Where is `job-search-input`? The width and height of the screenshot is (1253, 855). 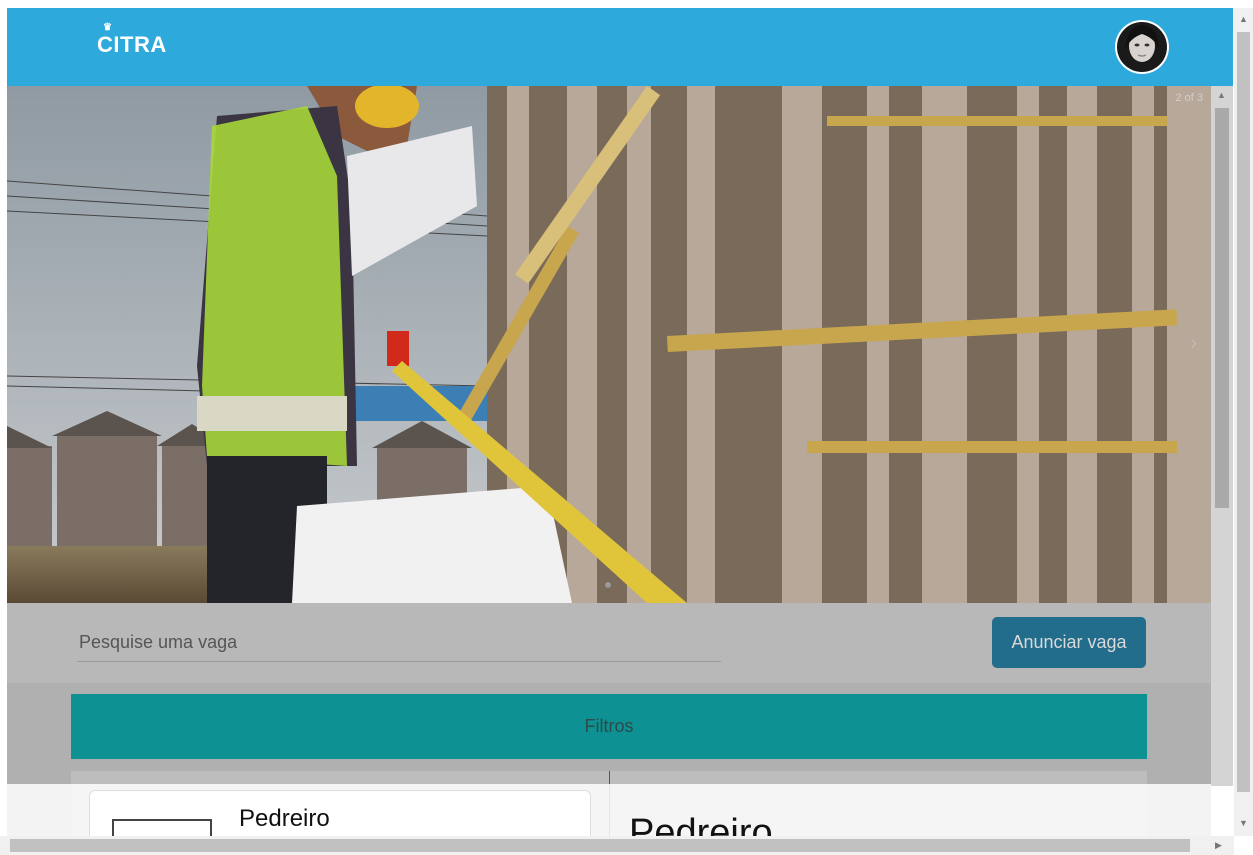
job-search-input is located at coordinates (399, 642).